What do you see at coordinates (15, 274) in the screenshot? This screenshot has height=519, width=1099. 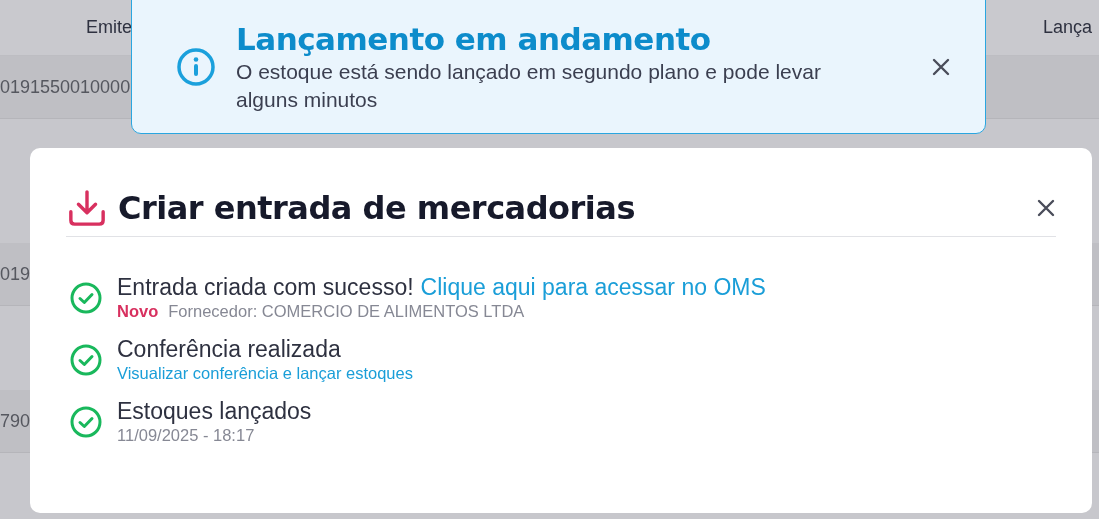 I see `table-cell: 019` at bounding box center [15, 274].